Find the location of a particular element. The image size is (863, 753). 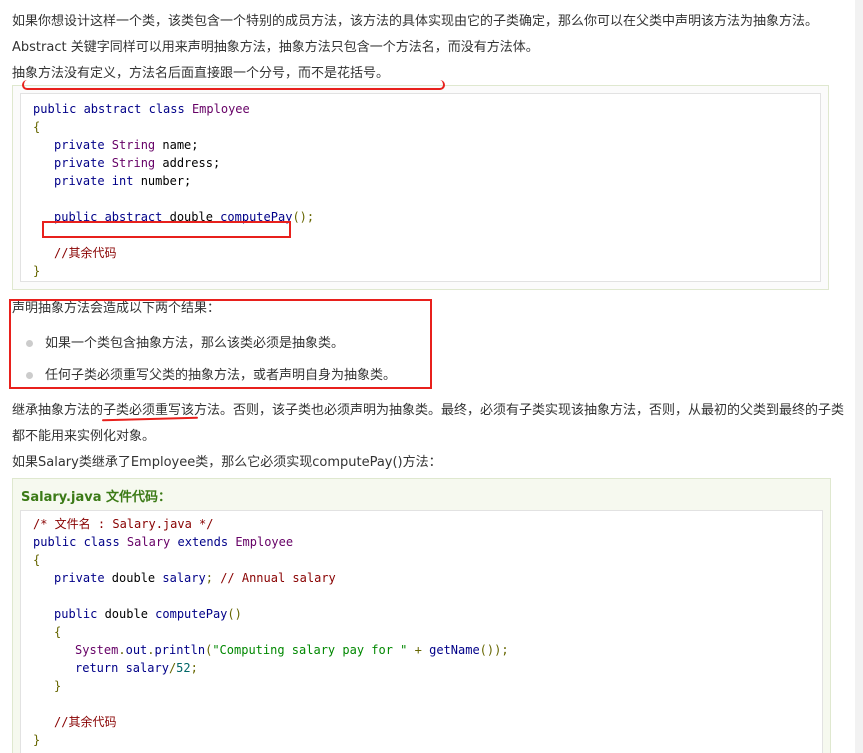

example-title: Salary.java 文件代码： is located at coordinates (96, 497).